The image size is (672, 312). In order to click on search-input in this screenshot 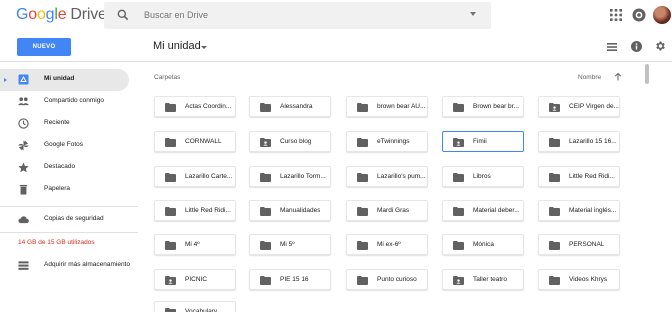, I will do `click(269, 15)`.